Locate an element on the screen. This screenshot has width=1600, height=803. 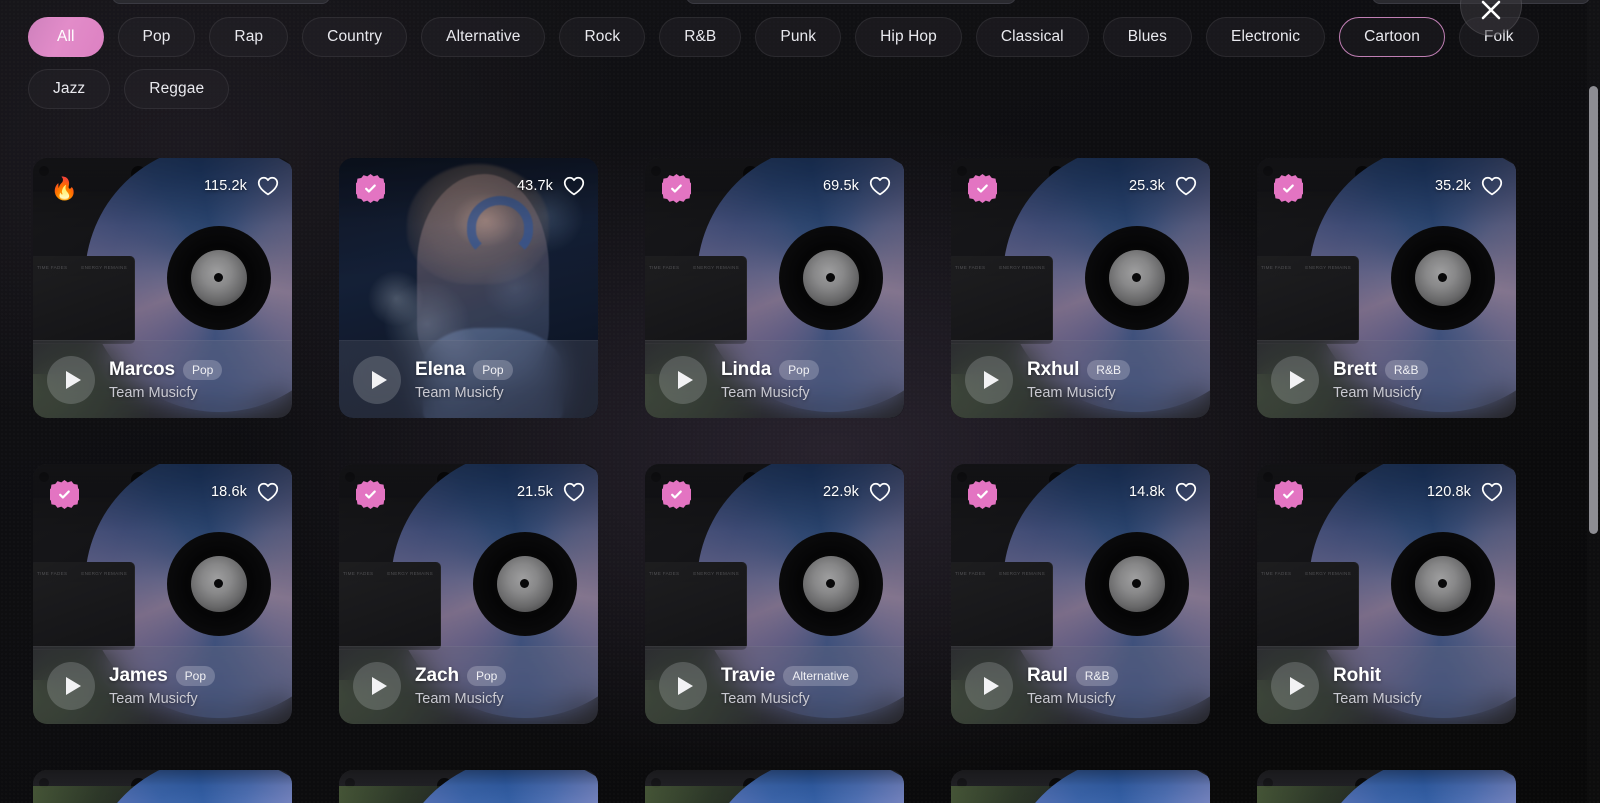
genre-chip-r-b: R&B is located at coordinates (700, 37).